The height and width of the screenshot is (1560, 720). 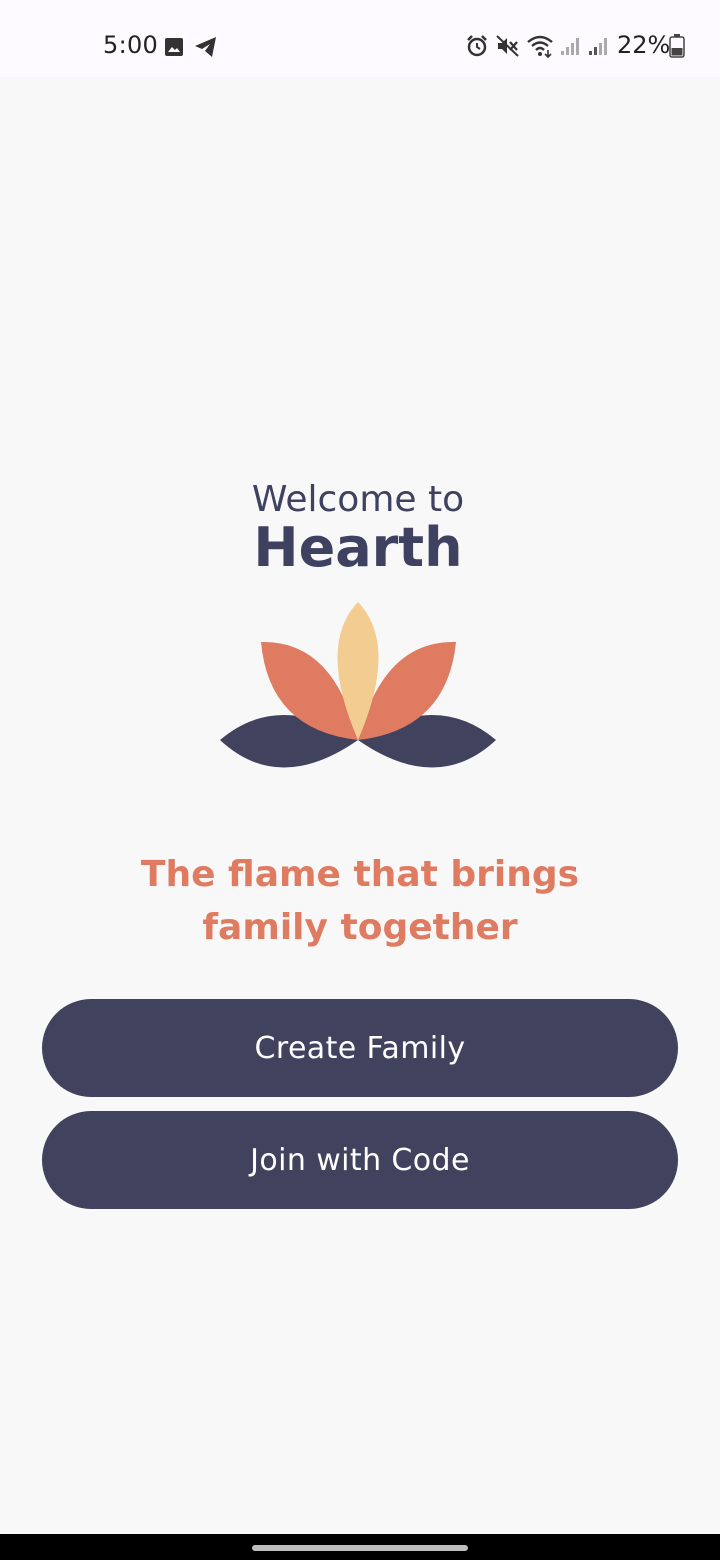 I want to click on alarm-icon, so click(x=477, y=46).